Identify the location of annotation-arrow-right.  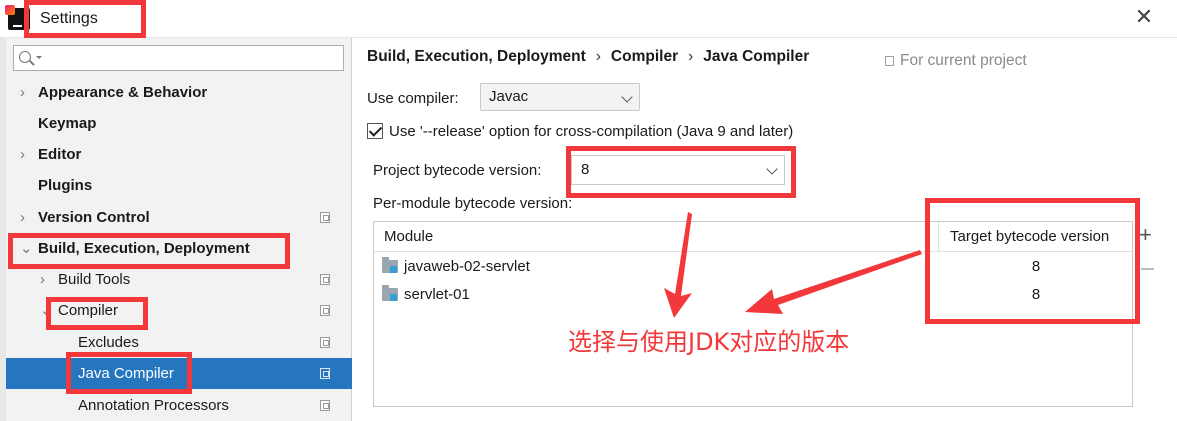
(833, 282).